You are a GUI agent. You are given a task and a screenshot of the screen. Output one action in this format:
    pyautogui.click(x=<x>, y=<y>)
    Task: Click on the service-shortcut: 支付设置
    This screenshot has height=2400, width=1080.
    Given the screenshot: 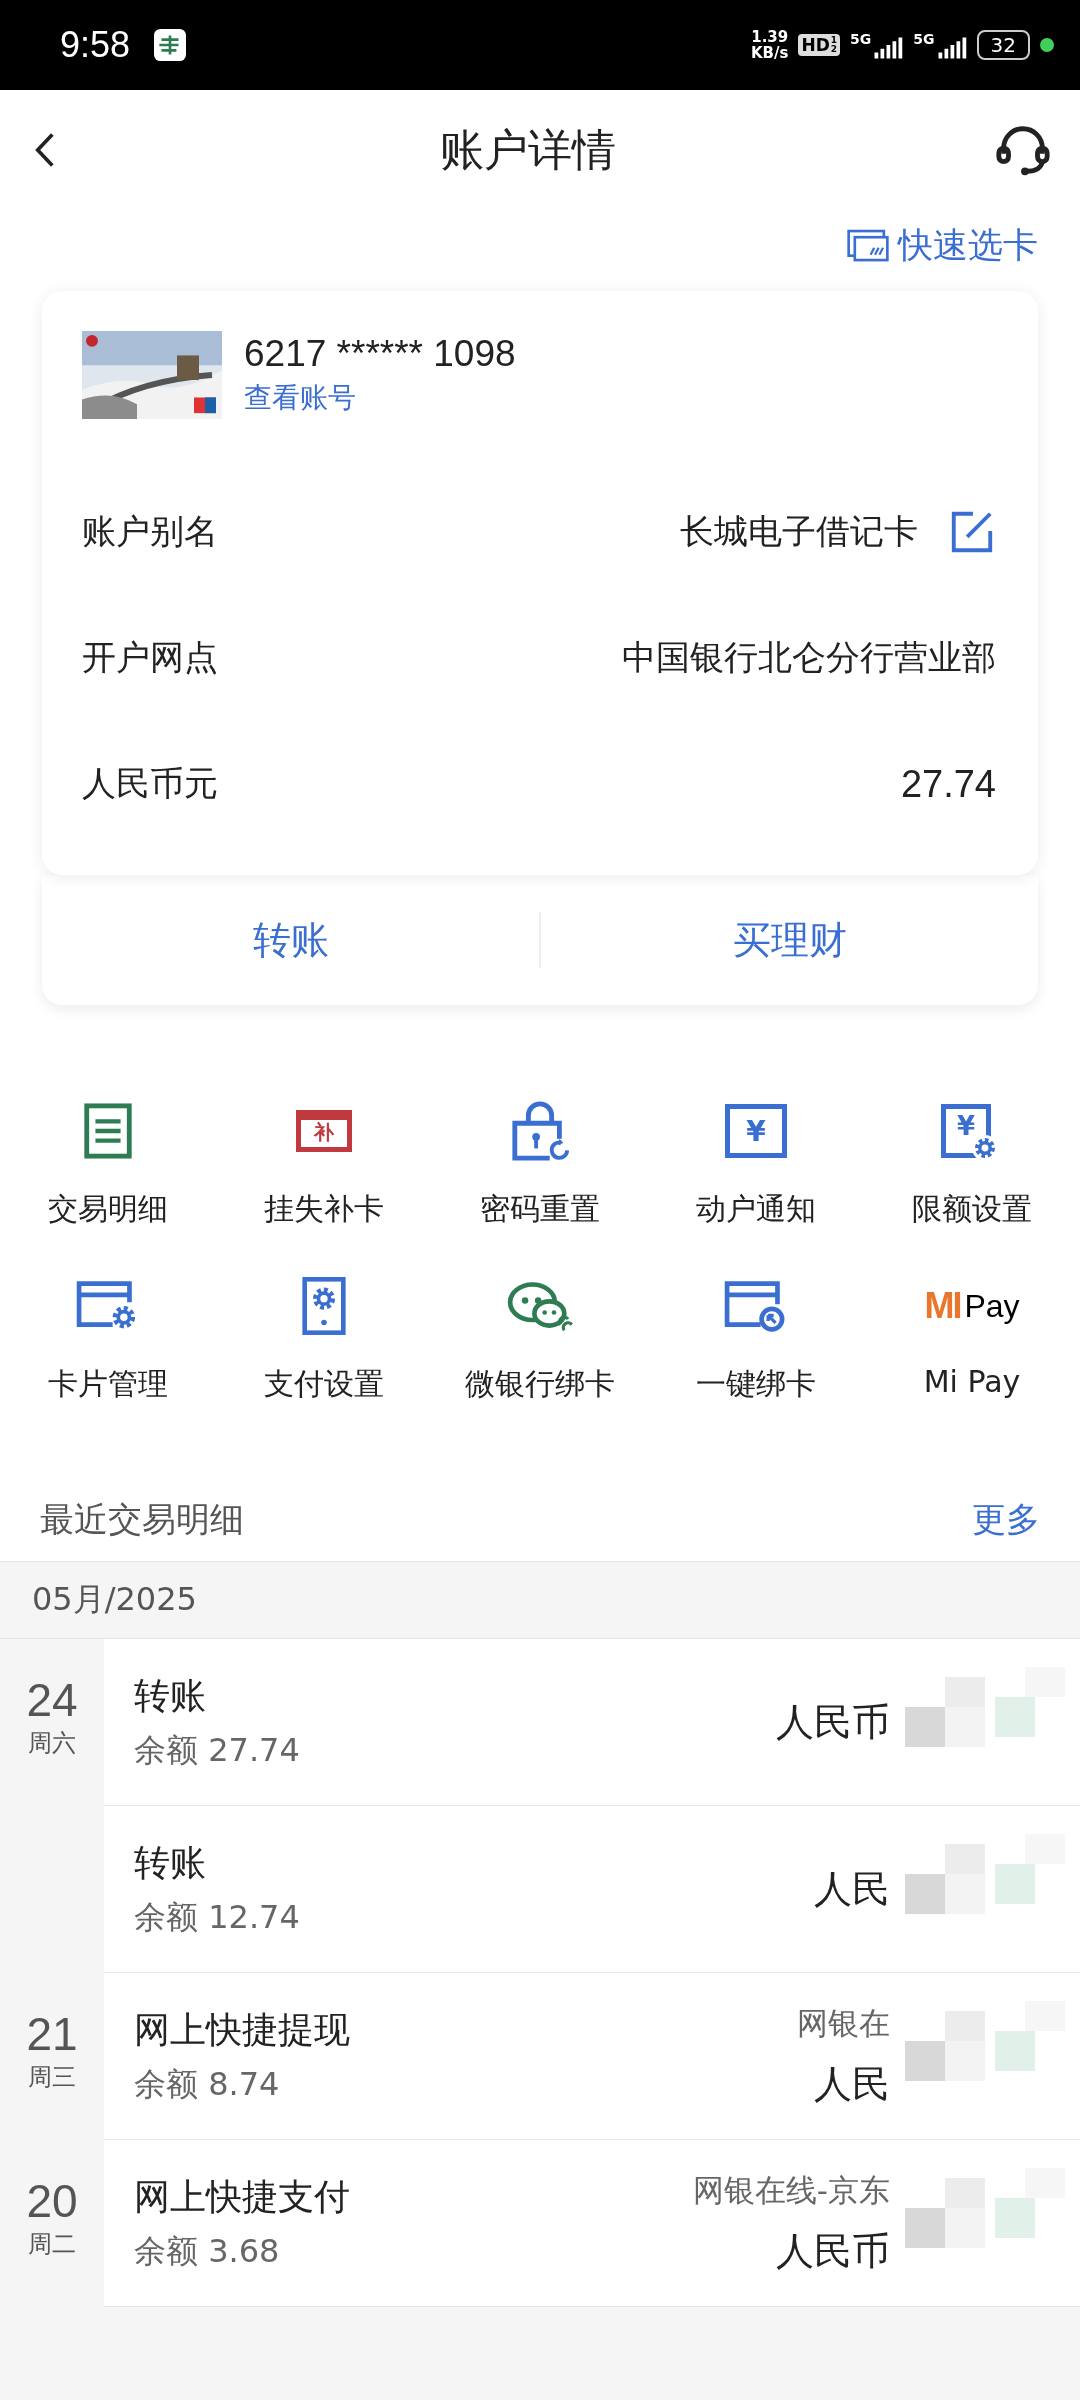 What is the action you would take?
    pyautogui.click(x=324, y=1337)
    